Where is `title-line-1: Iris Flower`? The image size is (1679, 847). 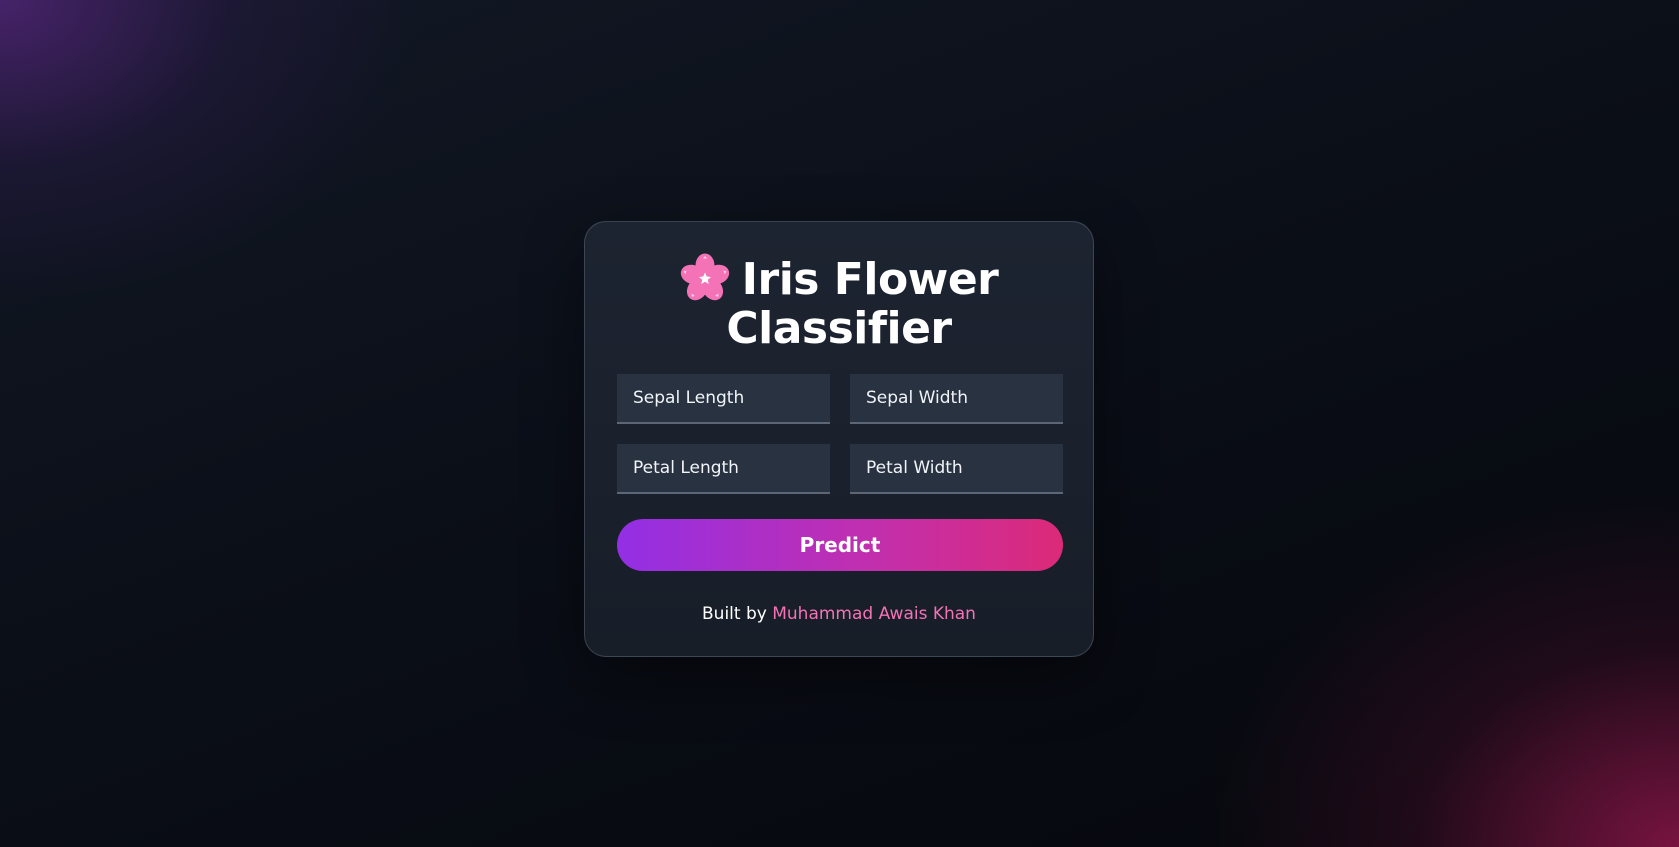
title-line-1: Iris Flower is located at coordinates (870, 279).